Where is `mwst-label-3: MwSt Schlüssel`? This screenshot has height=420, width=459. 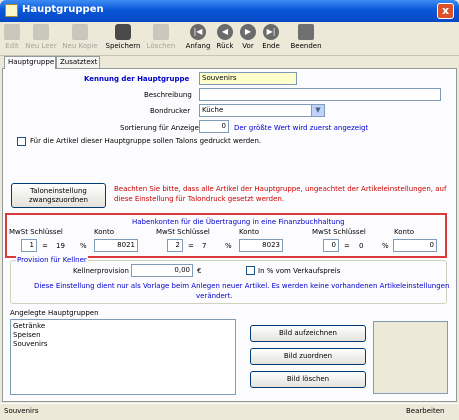
mwst-label-3: MwSt Schlüssel is located at coordinates (339, 232).